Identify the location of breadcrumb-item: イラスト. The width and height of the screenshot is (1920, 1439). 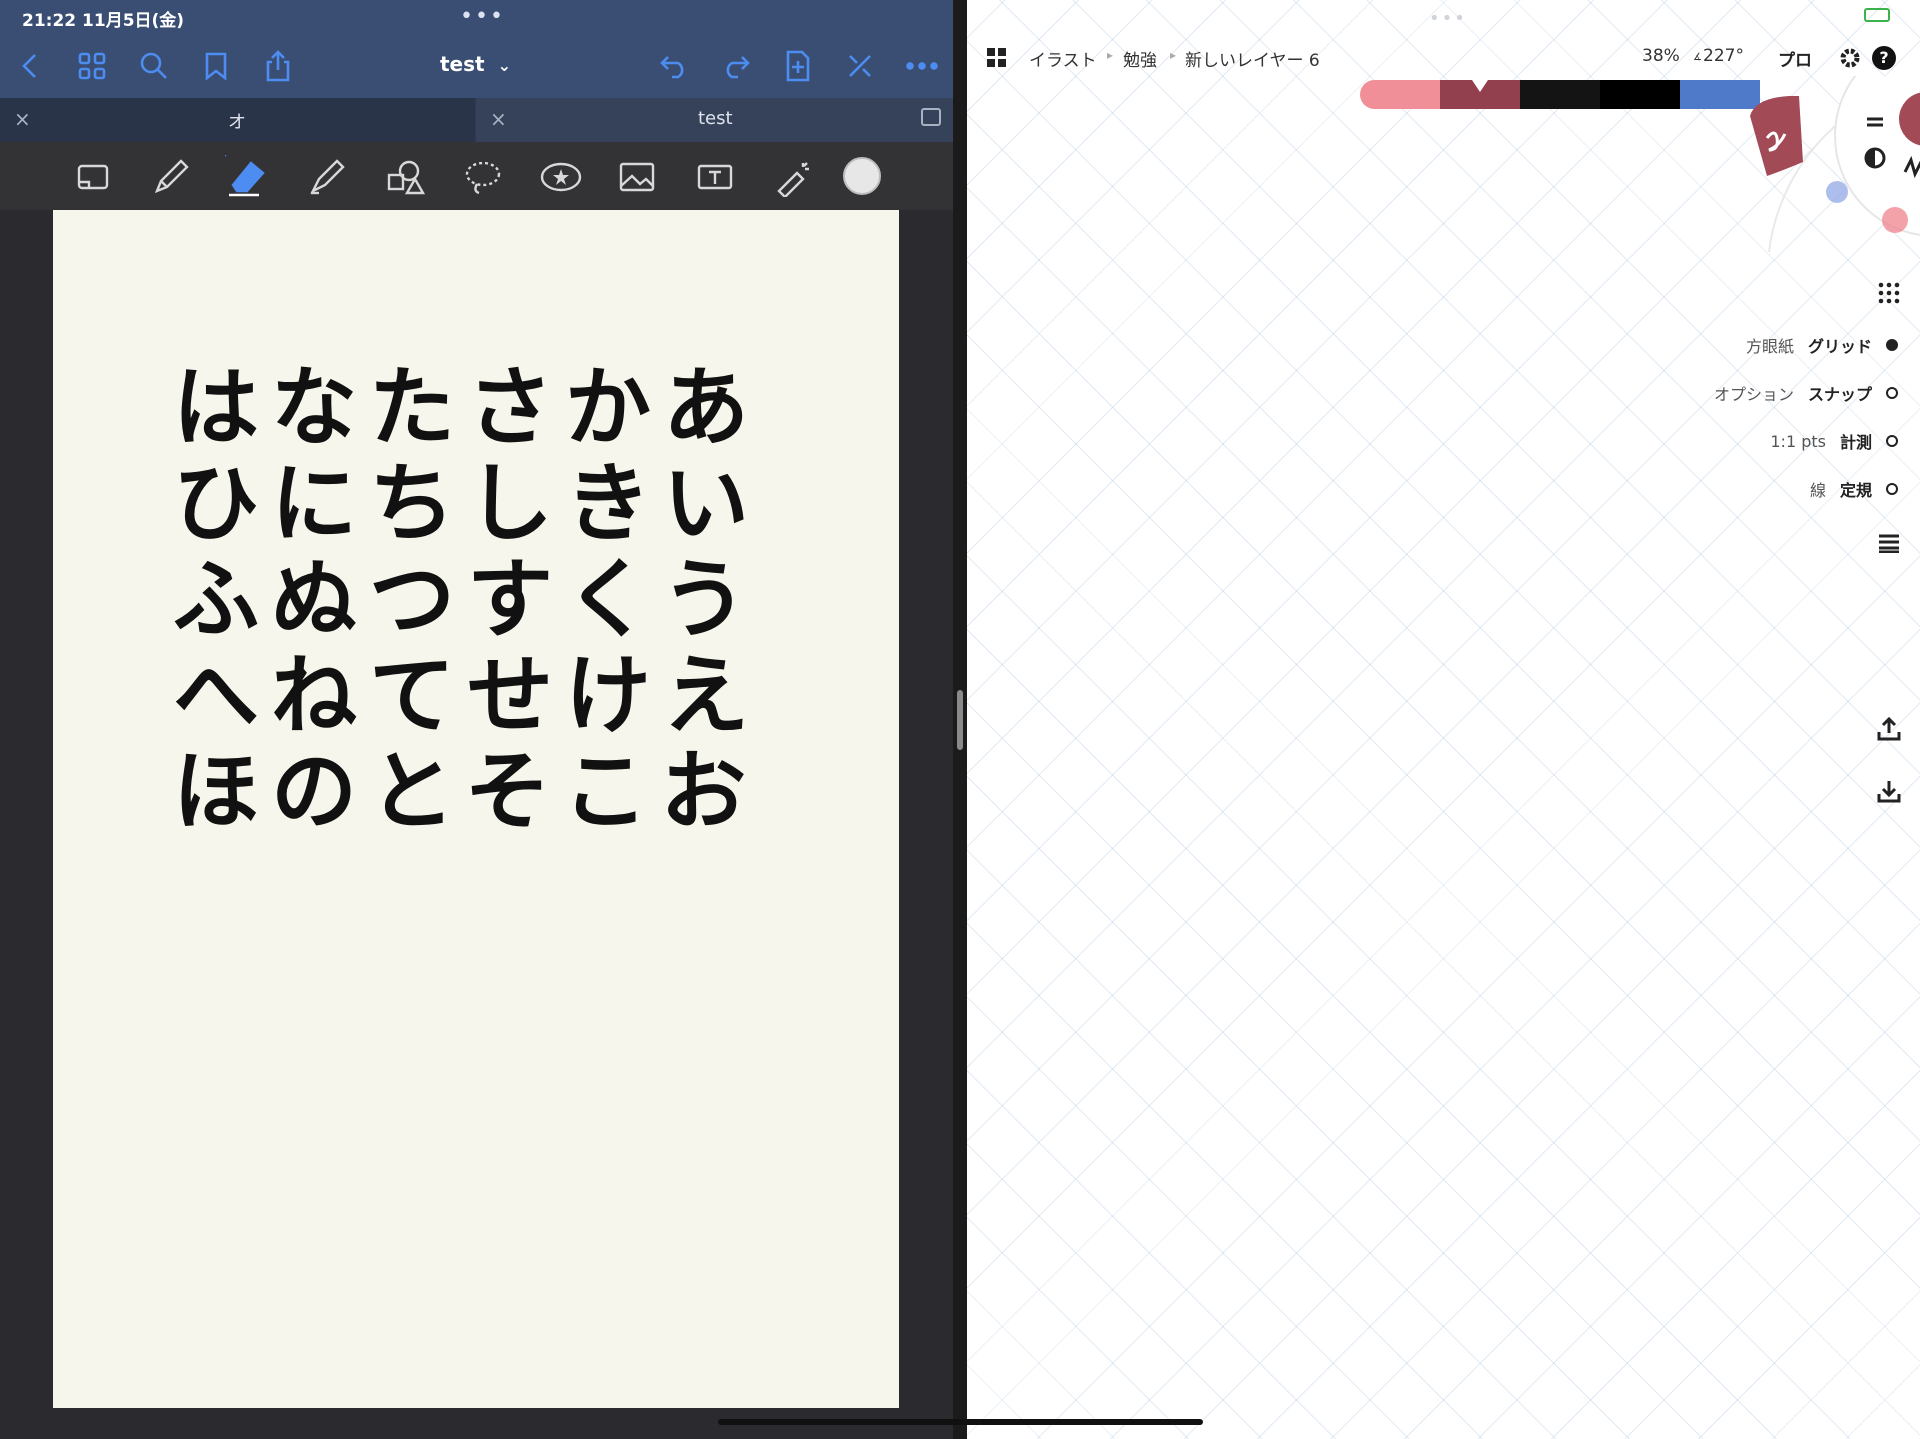
(1063, 58).